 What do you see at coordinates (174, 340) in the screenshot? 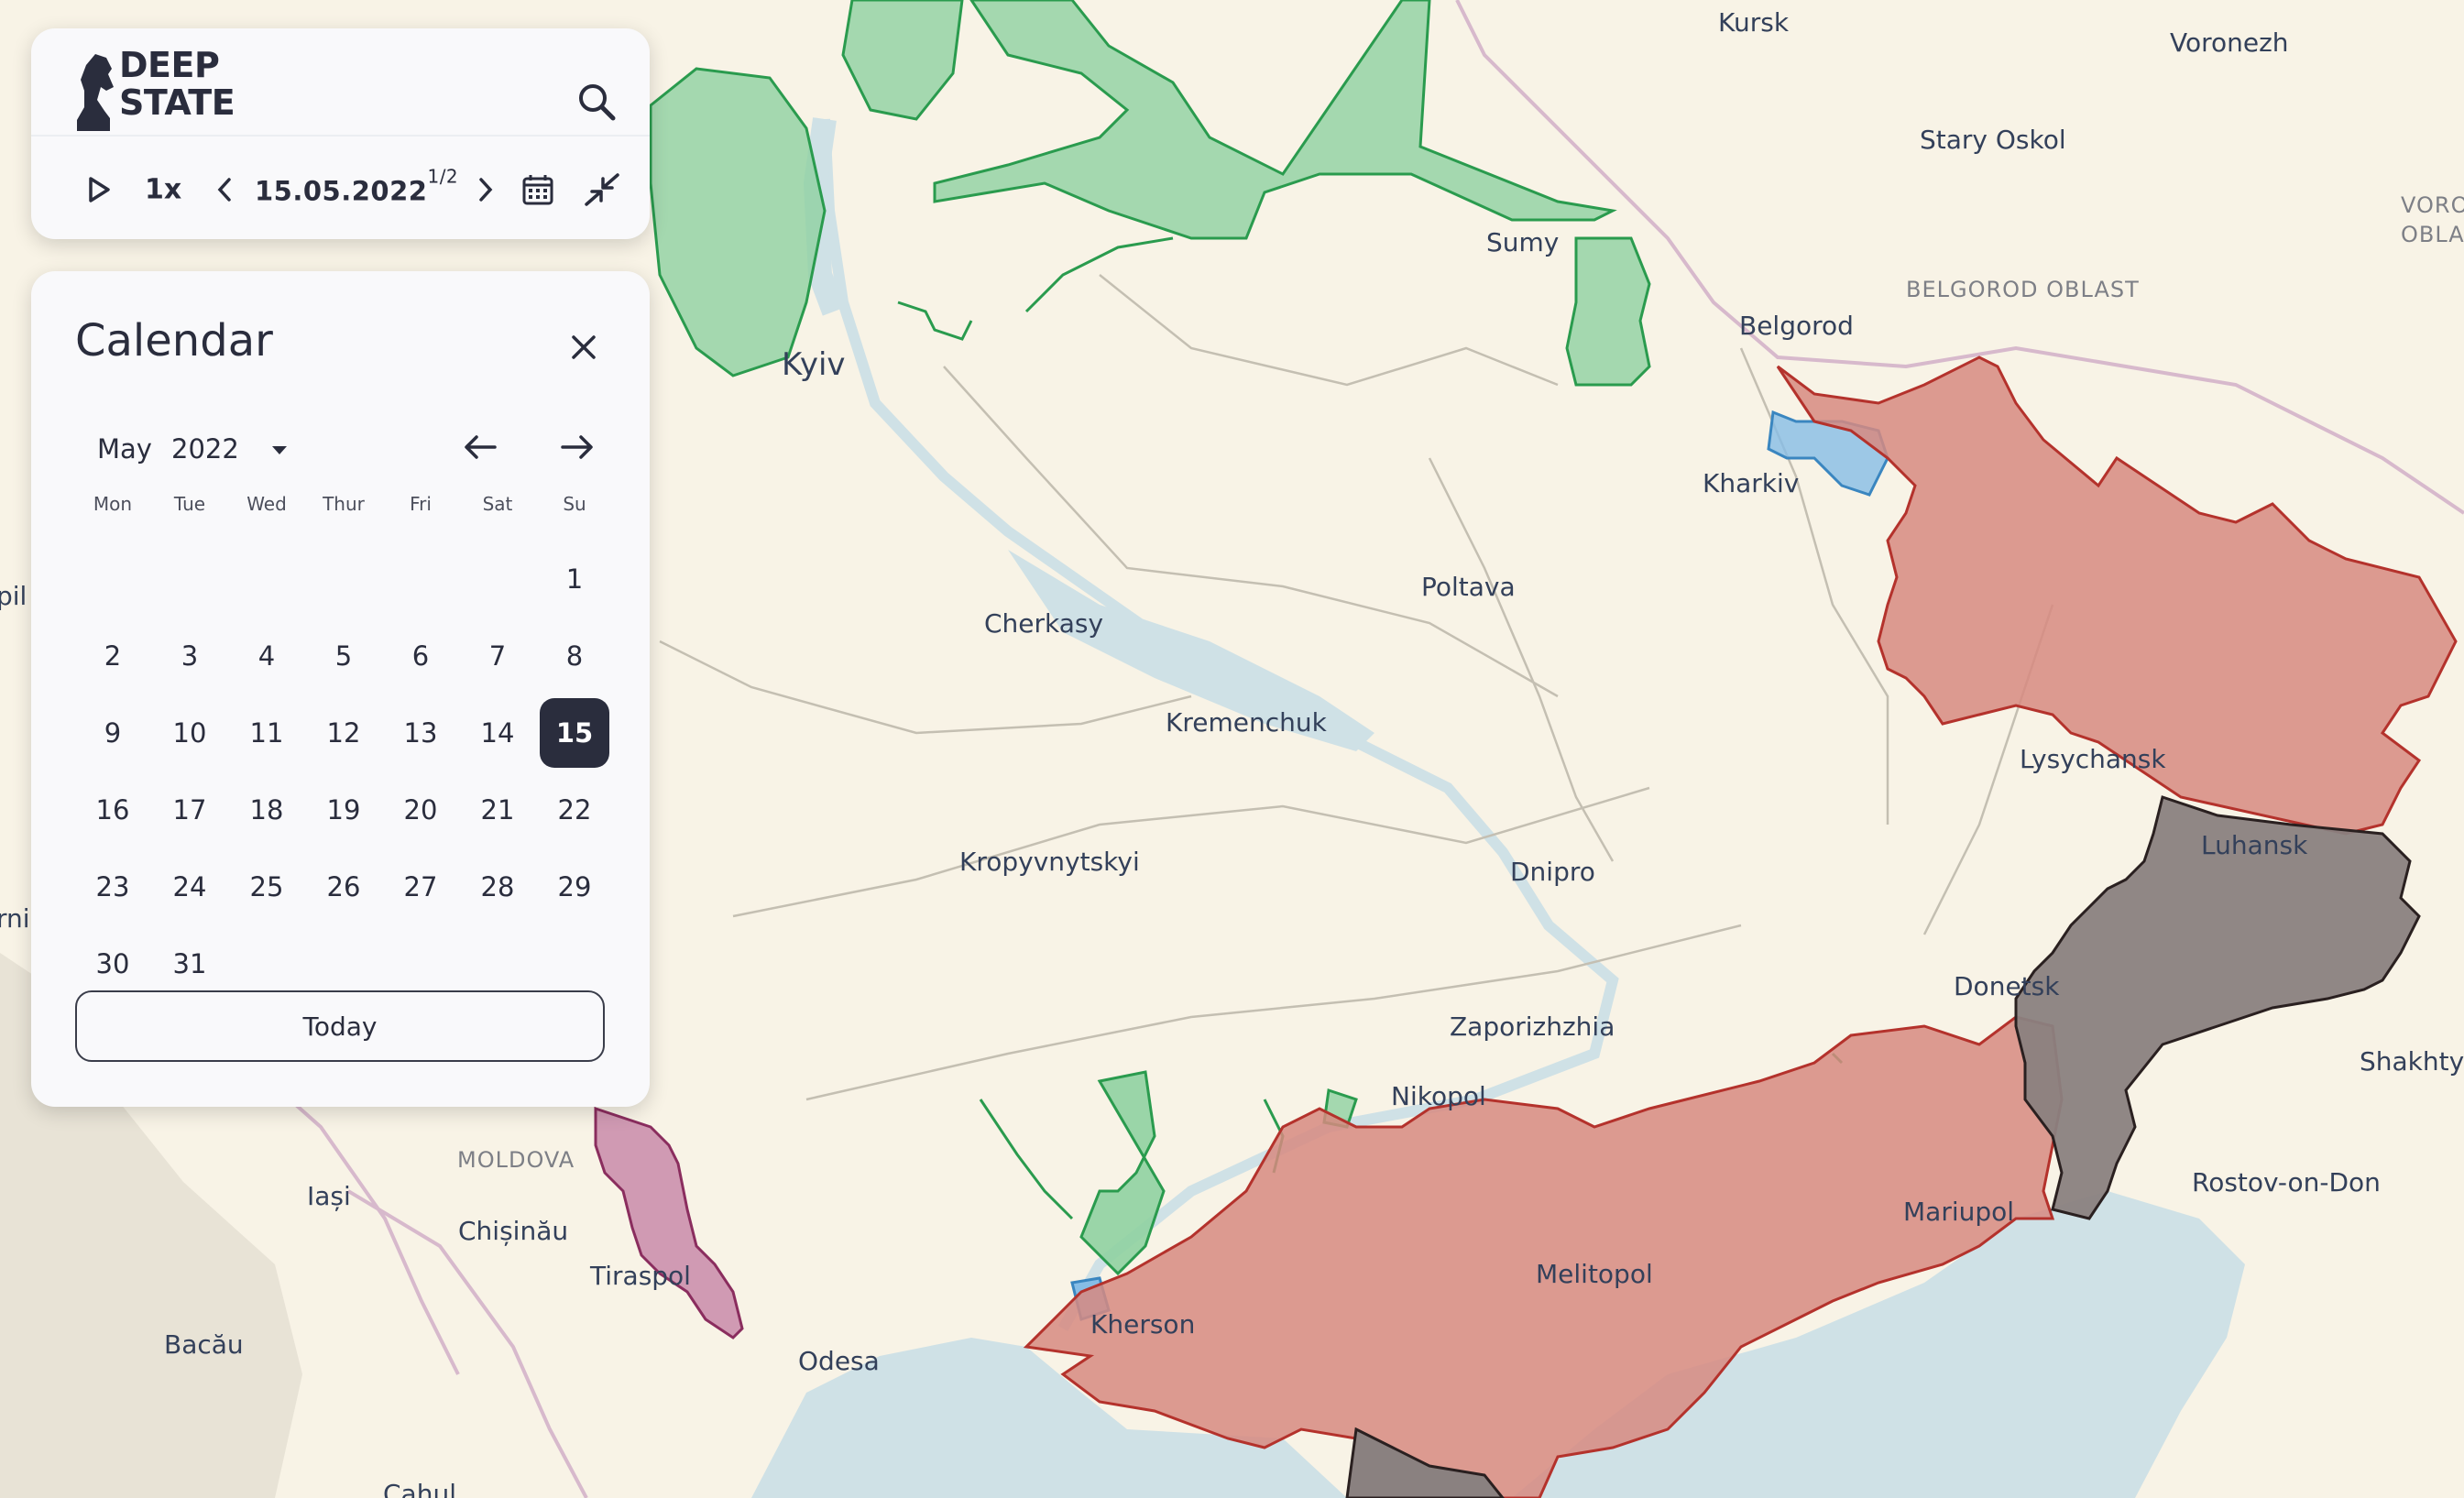
I see `calendar-title: Calendar` at bounding box center [174, 340].